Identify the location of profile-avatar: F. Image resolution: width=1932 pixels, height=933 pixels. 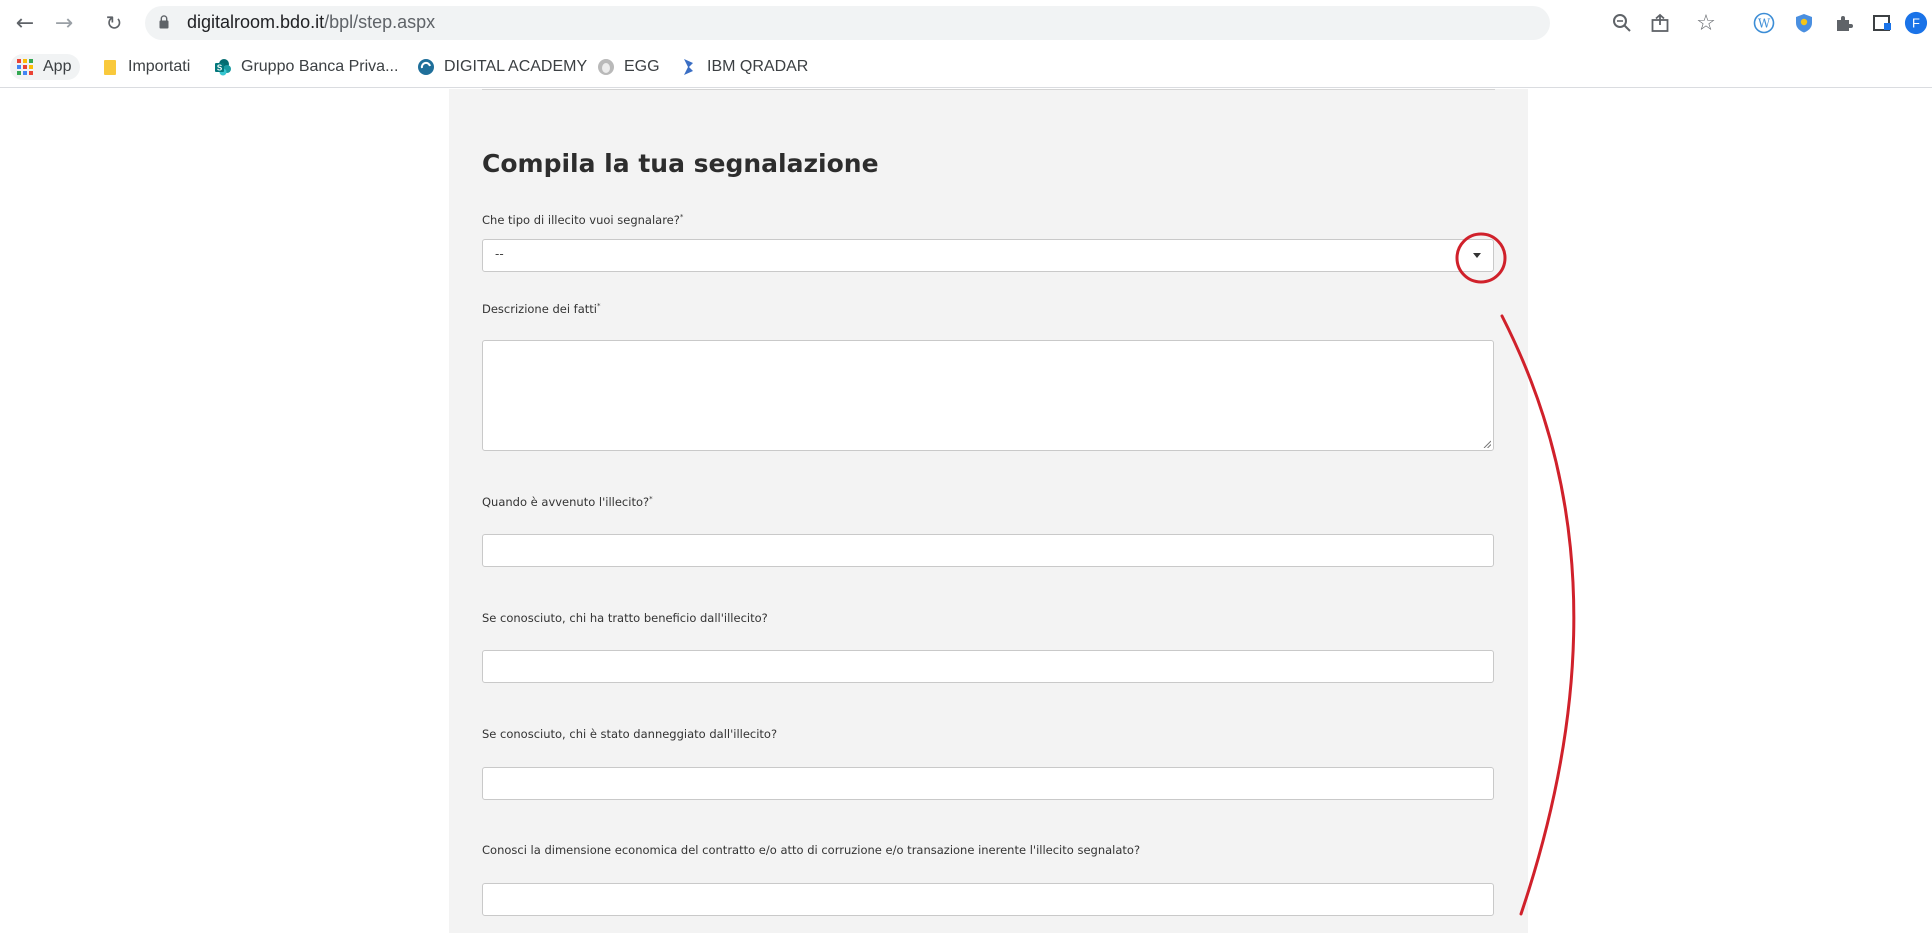
(1916, 23).